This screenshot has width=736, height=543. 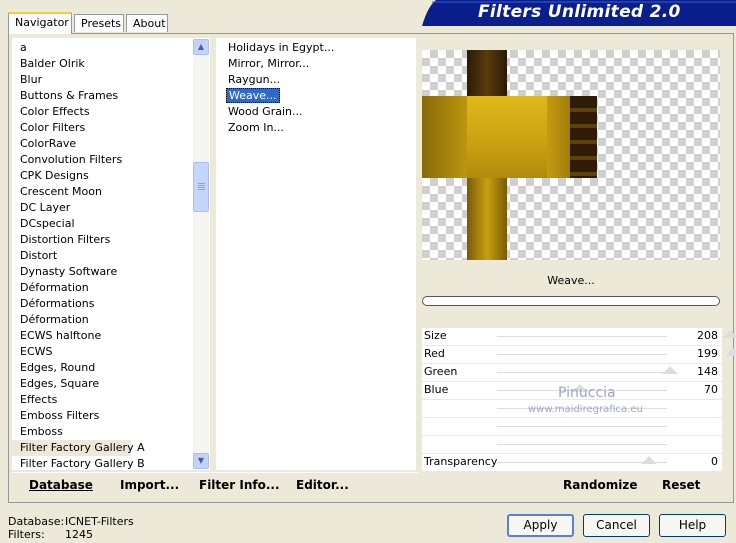 What do you see at coordinates (111, 176) in the screenshot?
I see `category-item: CPK Designs` at bounding box center [111, 176].